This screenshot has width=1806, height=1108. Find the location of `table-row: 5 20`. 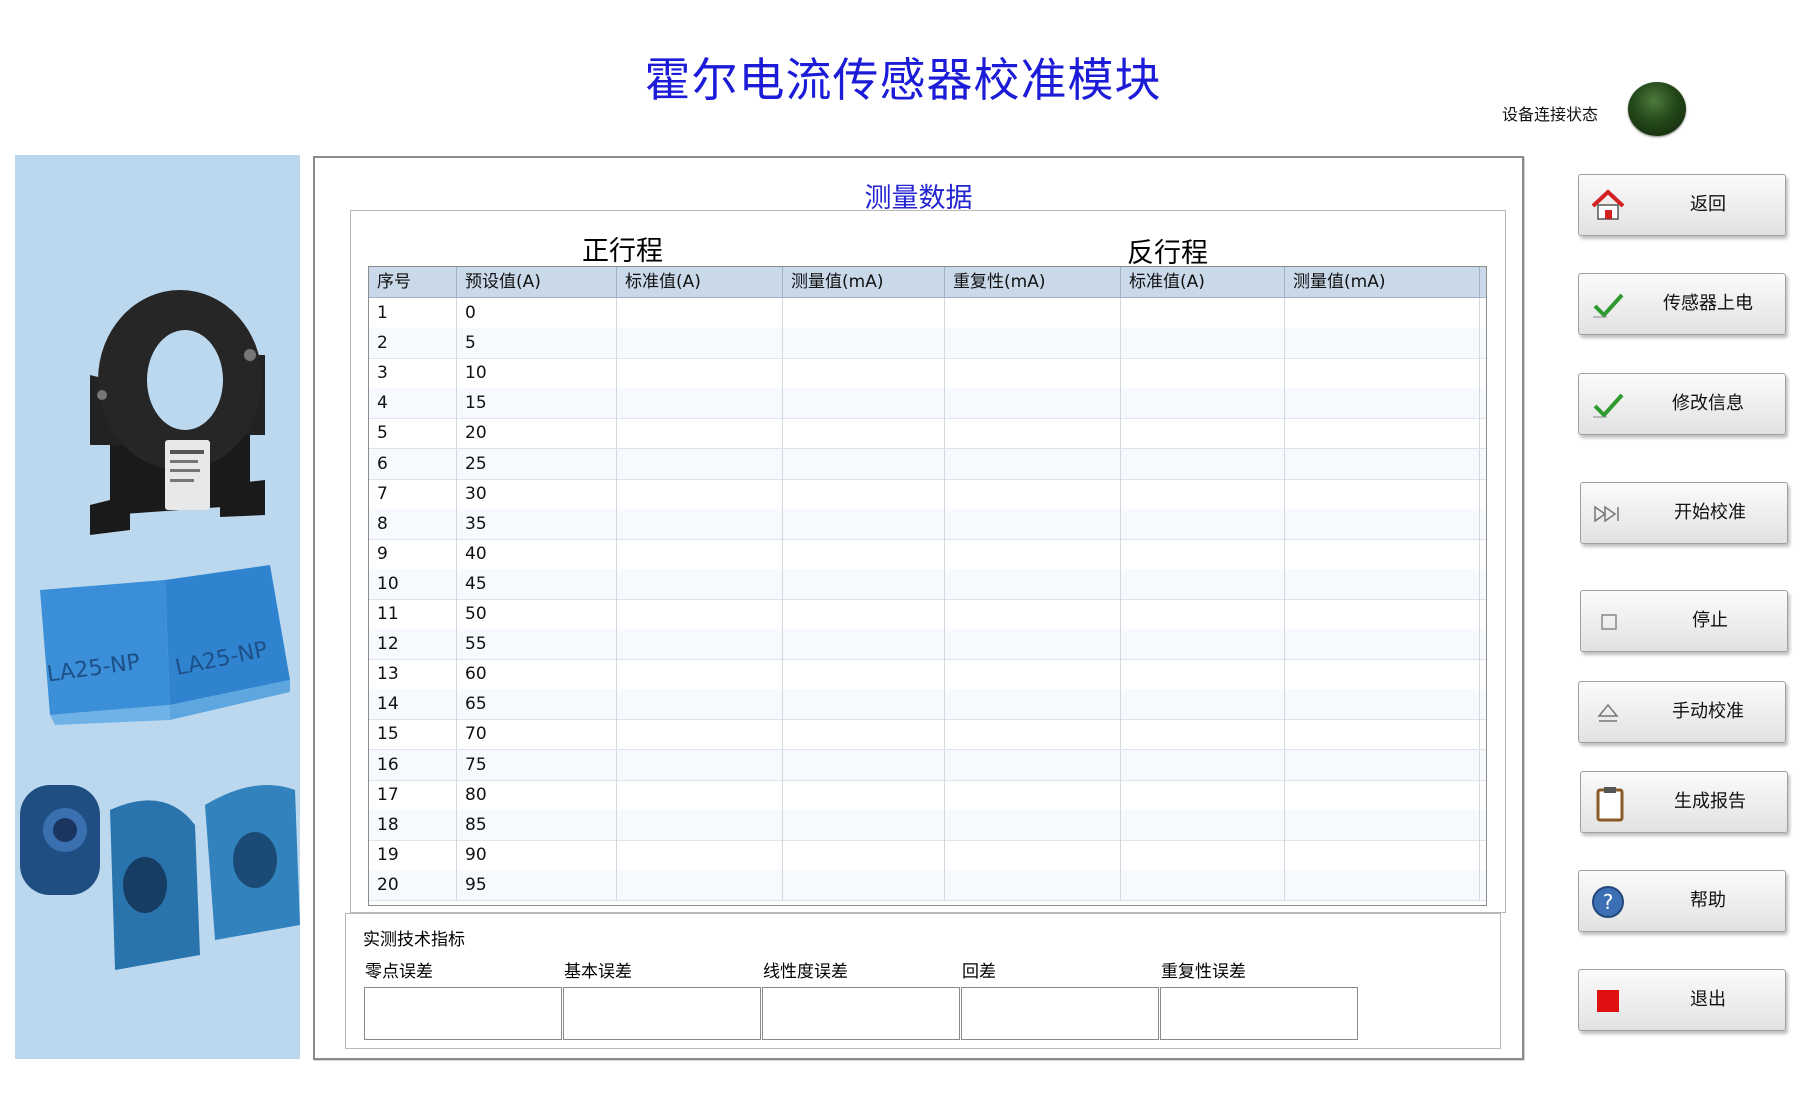

table-row: 5 20 is located at coordinates (927, 434).